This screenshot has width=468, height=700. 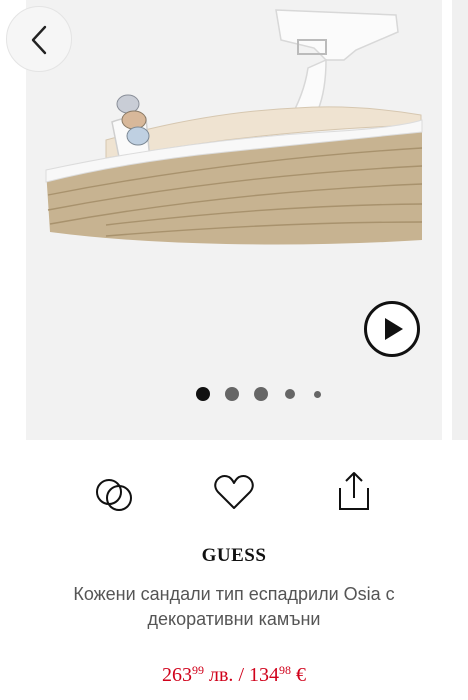 What do you see at coordinates (114, 495) in the screenshot?
I see `compare-circles-icon` at bounding box center [114, 495].